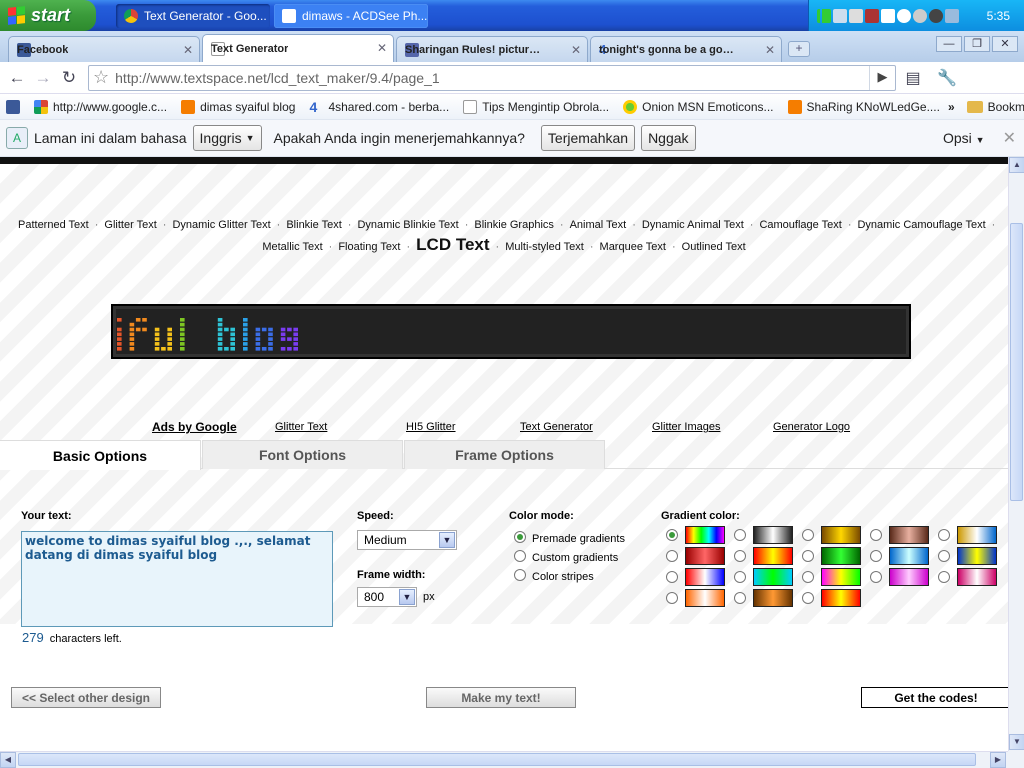 Image resolution: width=1024 pixels, height=768 pixels. What do you see at coordinates (492, 49) in the screenshot?
I see `tab-sharingan: Sharingan Rules! picture b... ✕` at bounding box center [492, 49].